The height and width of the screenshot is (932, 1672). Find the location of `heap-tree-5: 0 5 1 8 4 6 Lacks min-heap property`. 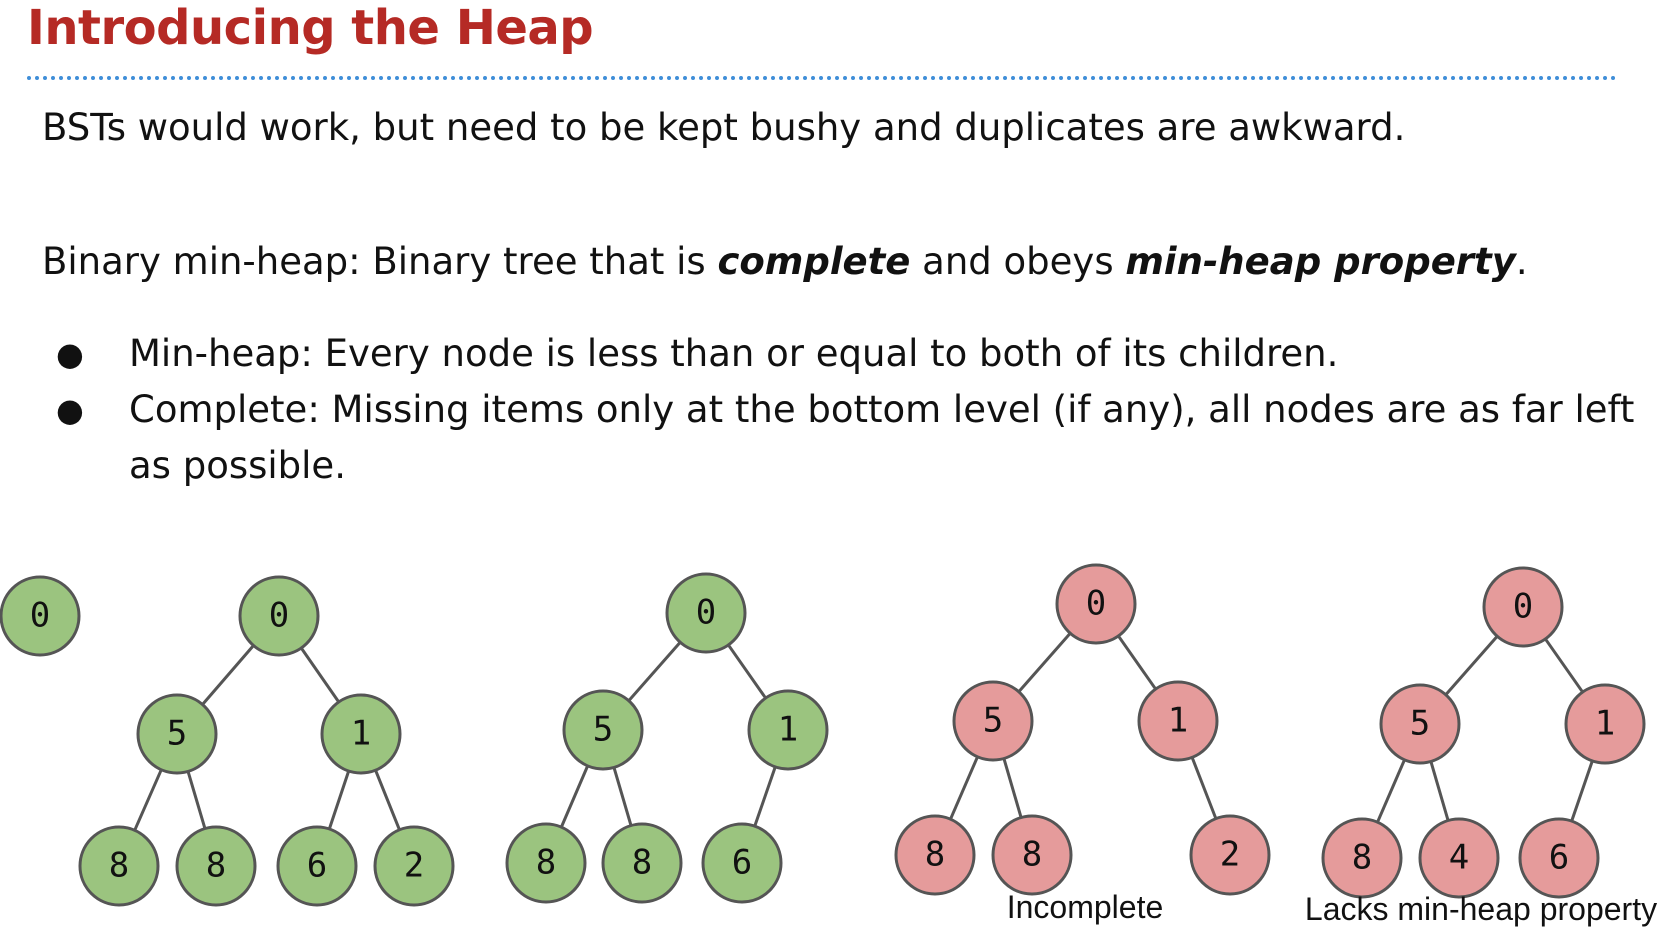

heap-tree-5: 0 5 1 8 4 6 Lacks min-heap property is located at coordinates (1481, 746).